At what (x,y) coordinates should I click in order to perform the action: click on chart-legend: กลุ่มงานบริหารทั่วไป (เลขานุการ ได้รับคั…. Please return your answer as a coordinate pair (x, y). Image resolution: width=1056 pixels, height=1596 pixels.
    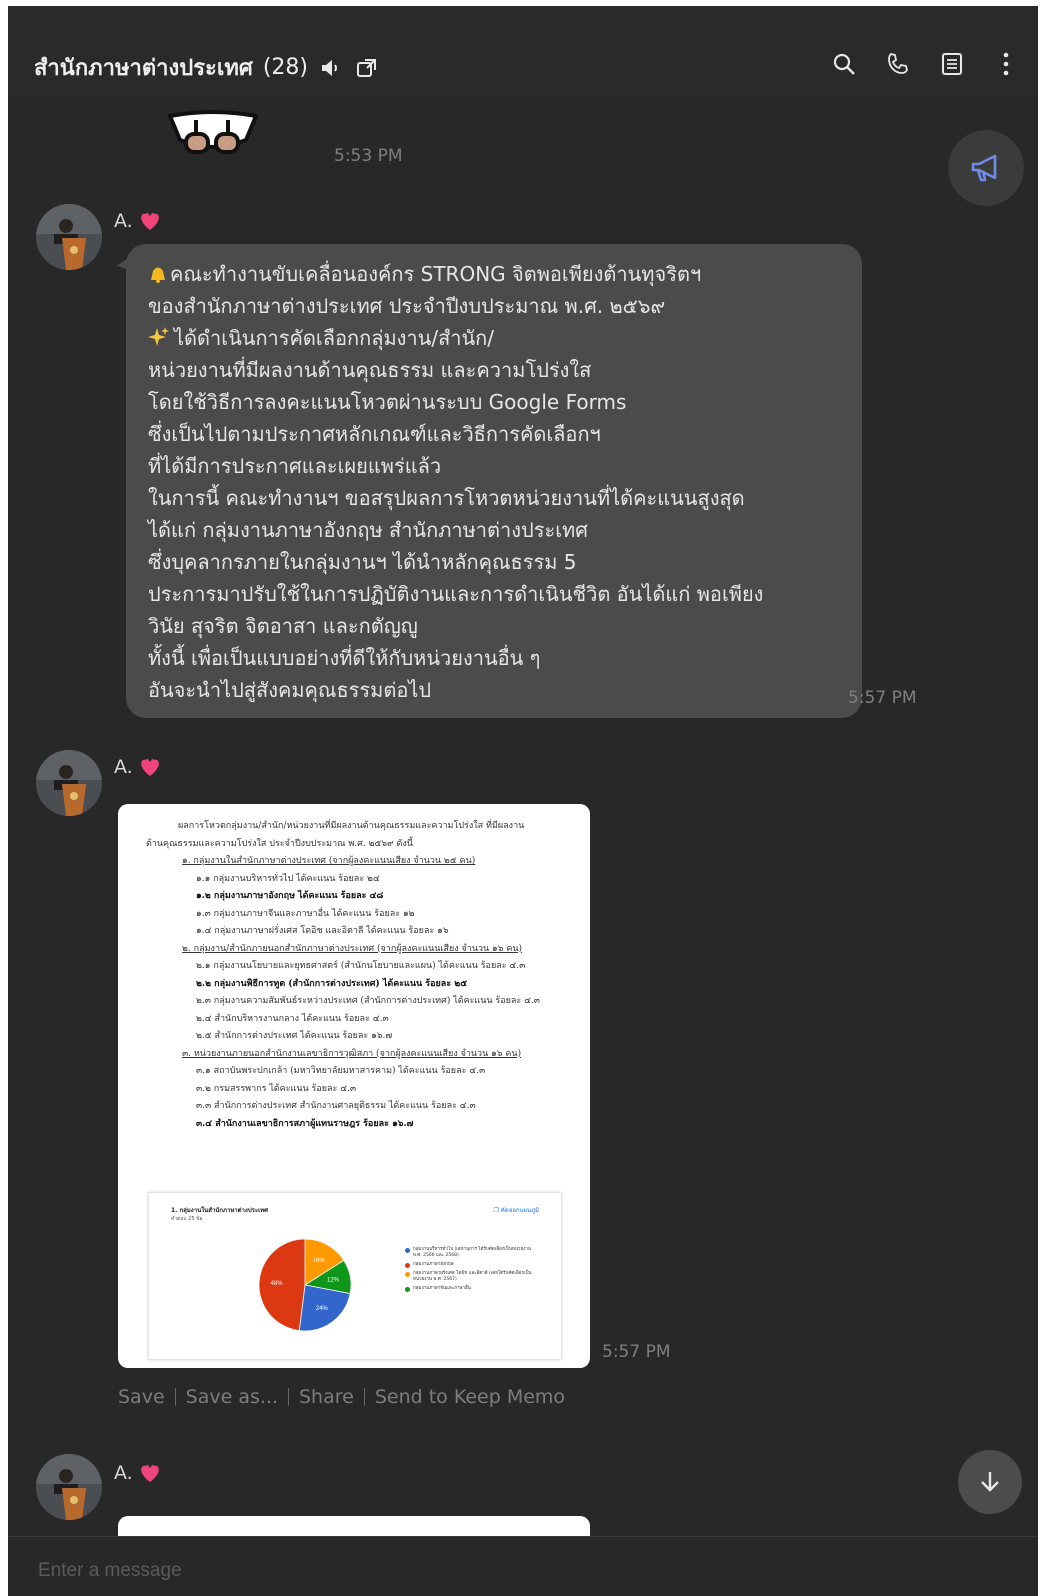
    Looking at the image, I should click on (470, 1271).